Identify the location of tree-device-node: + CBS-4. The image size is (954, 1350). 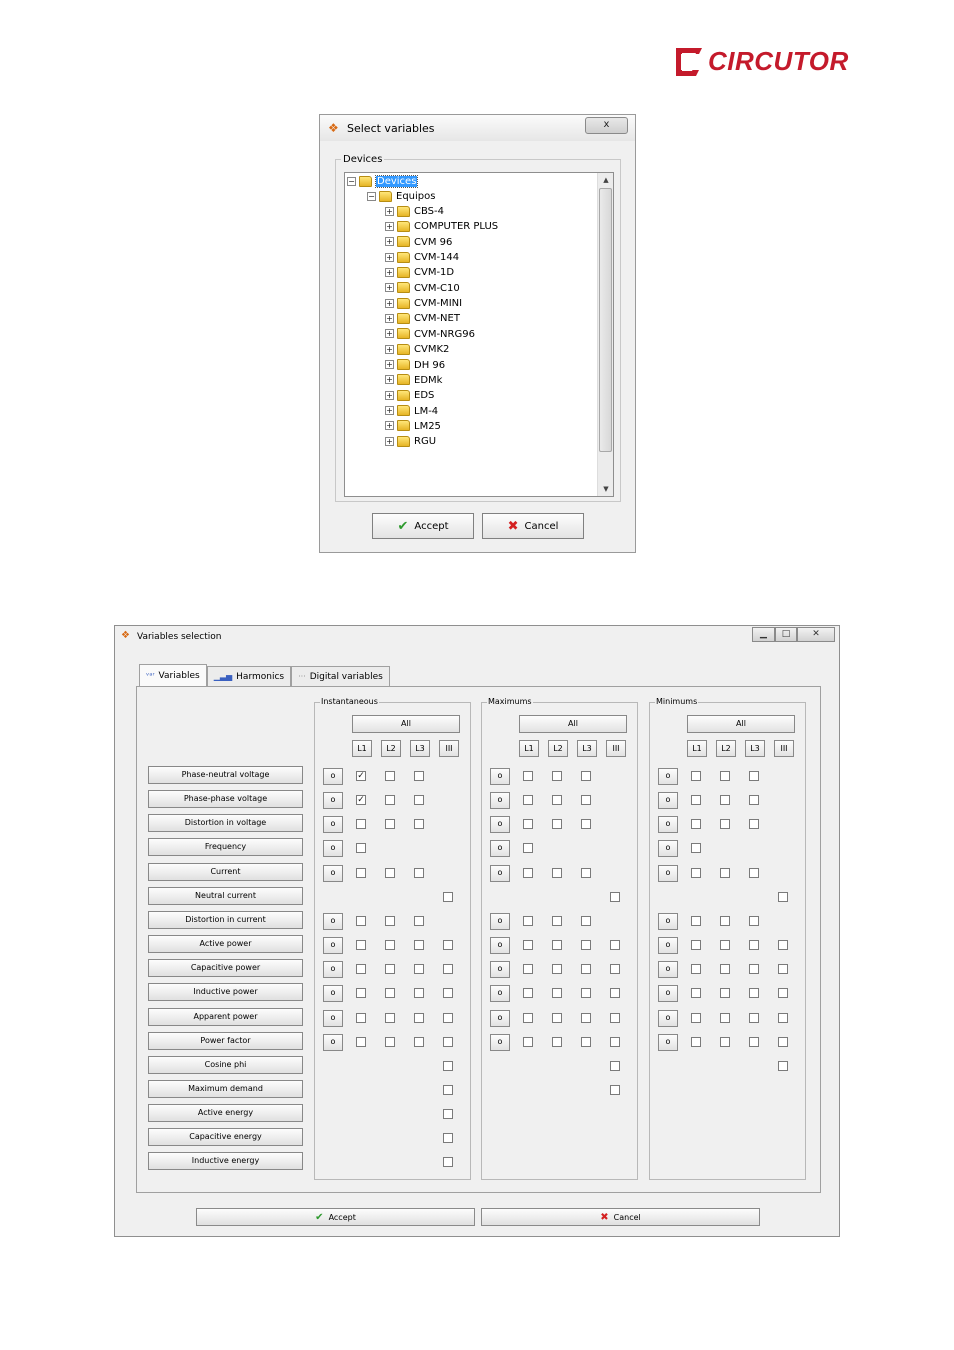
(414, 212).